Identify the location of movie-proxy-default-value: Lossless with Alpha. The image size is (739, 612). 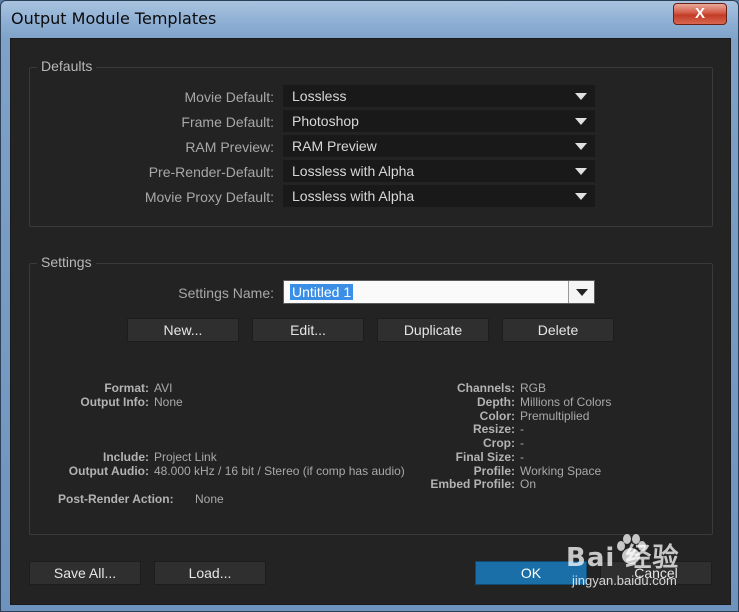
(353, 196).